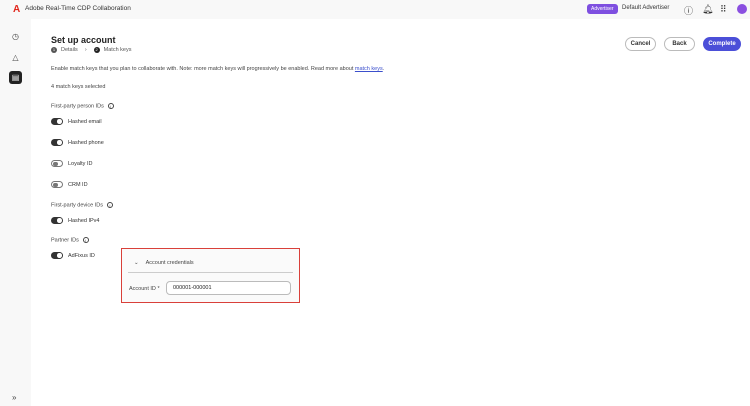 This screenshot has width=750, height=406. What do you see at coordinates (80, 163) in the screenshot?
I see `toggle-label: Loyalty ID` at bounding box center [80, 163].